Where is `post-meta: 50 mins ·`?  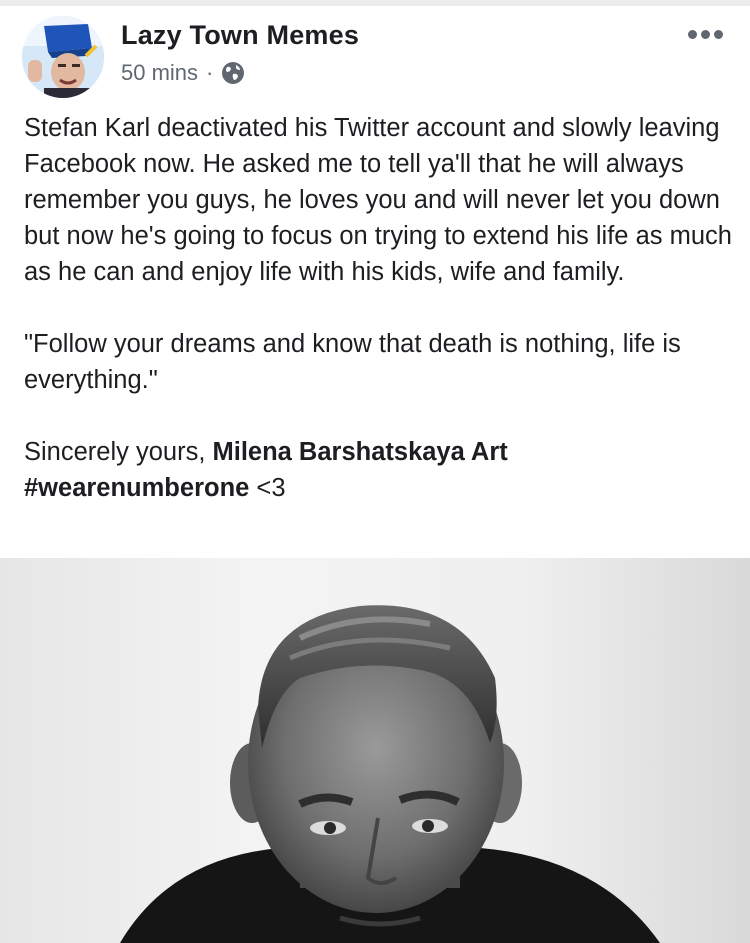 post-meta: 50 mins · is located at coordinates (183, 73).